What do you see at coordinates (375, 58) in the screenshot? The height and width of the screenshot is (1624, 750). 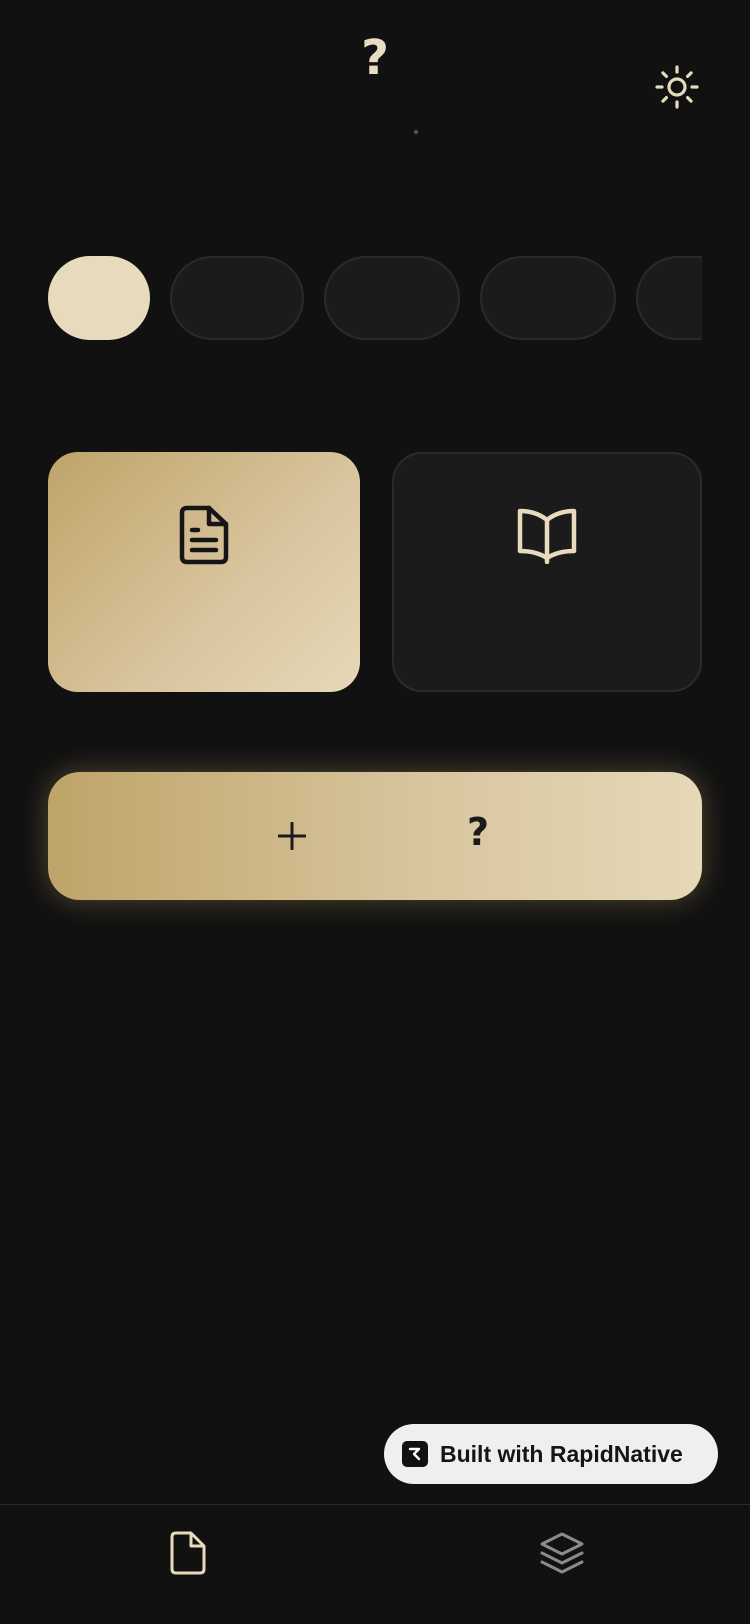 I see `page-title: ?` at bounding box center [375, 58].